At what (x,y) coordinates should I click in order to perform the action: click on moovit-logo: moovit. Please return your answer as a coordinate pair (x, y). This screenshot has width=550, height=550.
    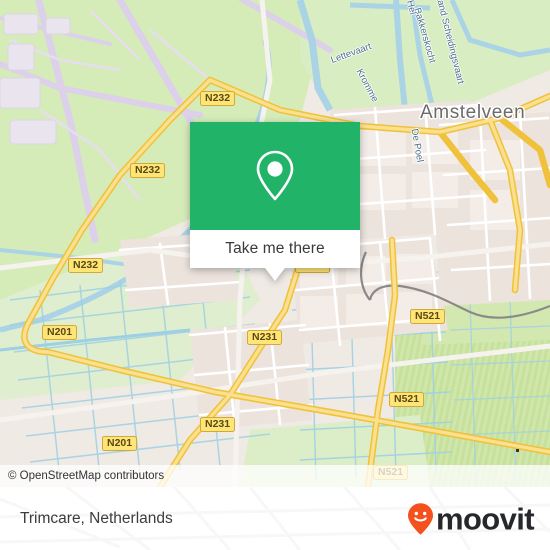
    Looking at the image, I should click on (471, 518).